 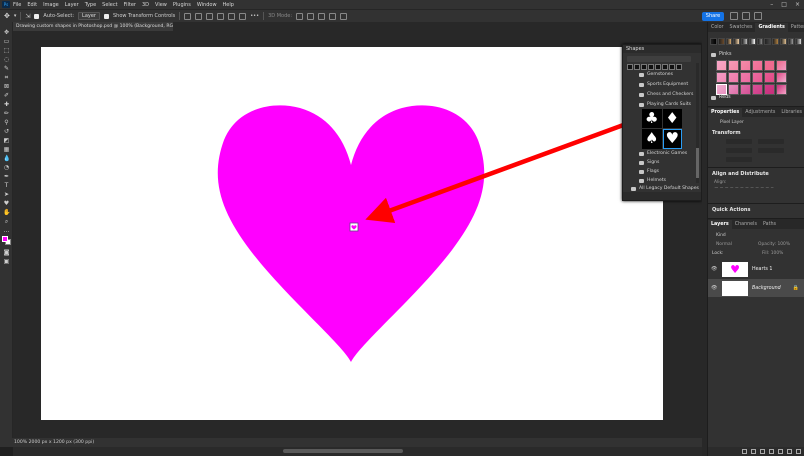 I want to click on menu-image: Image, so click(x=51, y=5).